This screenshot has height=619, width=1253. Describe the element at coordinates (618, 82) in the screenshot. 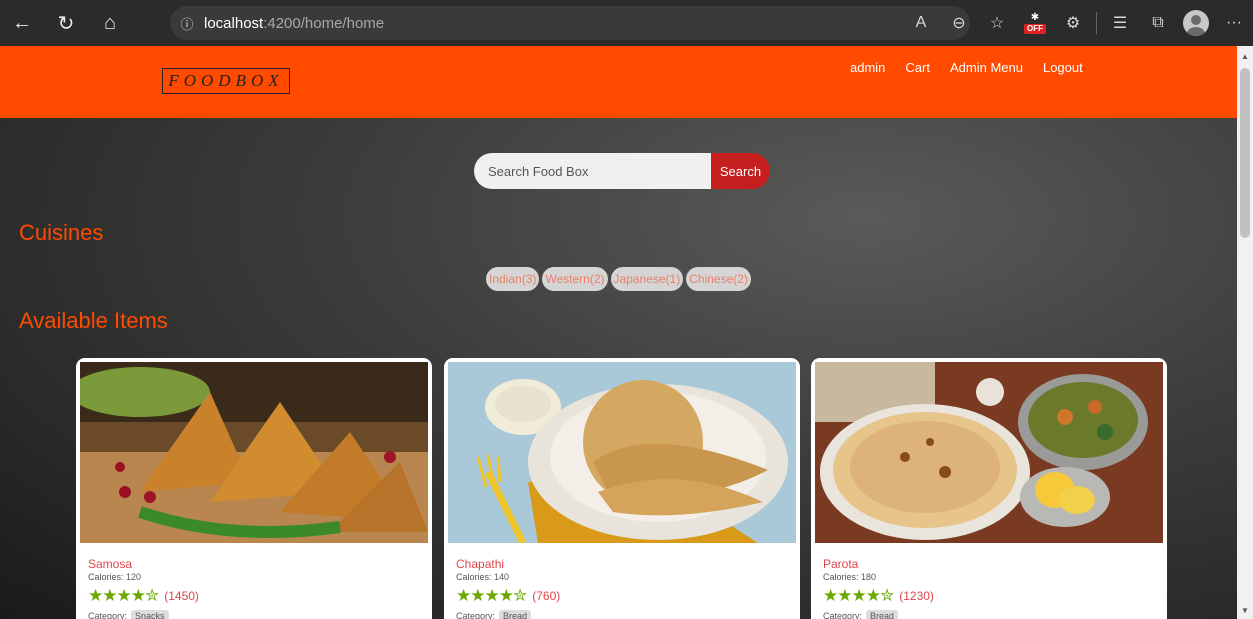

I see `site-header: FOODBOX admin Cart Admin Menu Logout` at that location.